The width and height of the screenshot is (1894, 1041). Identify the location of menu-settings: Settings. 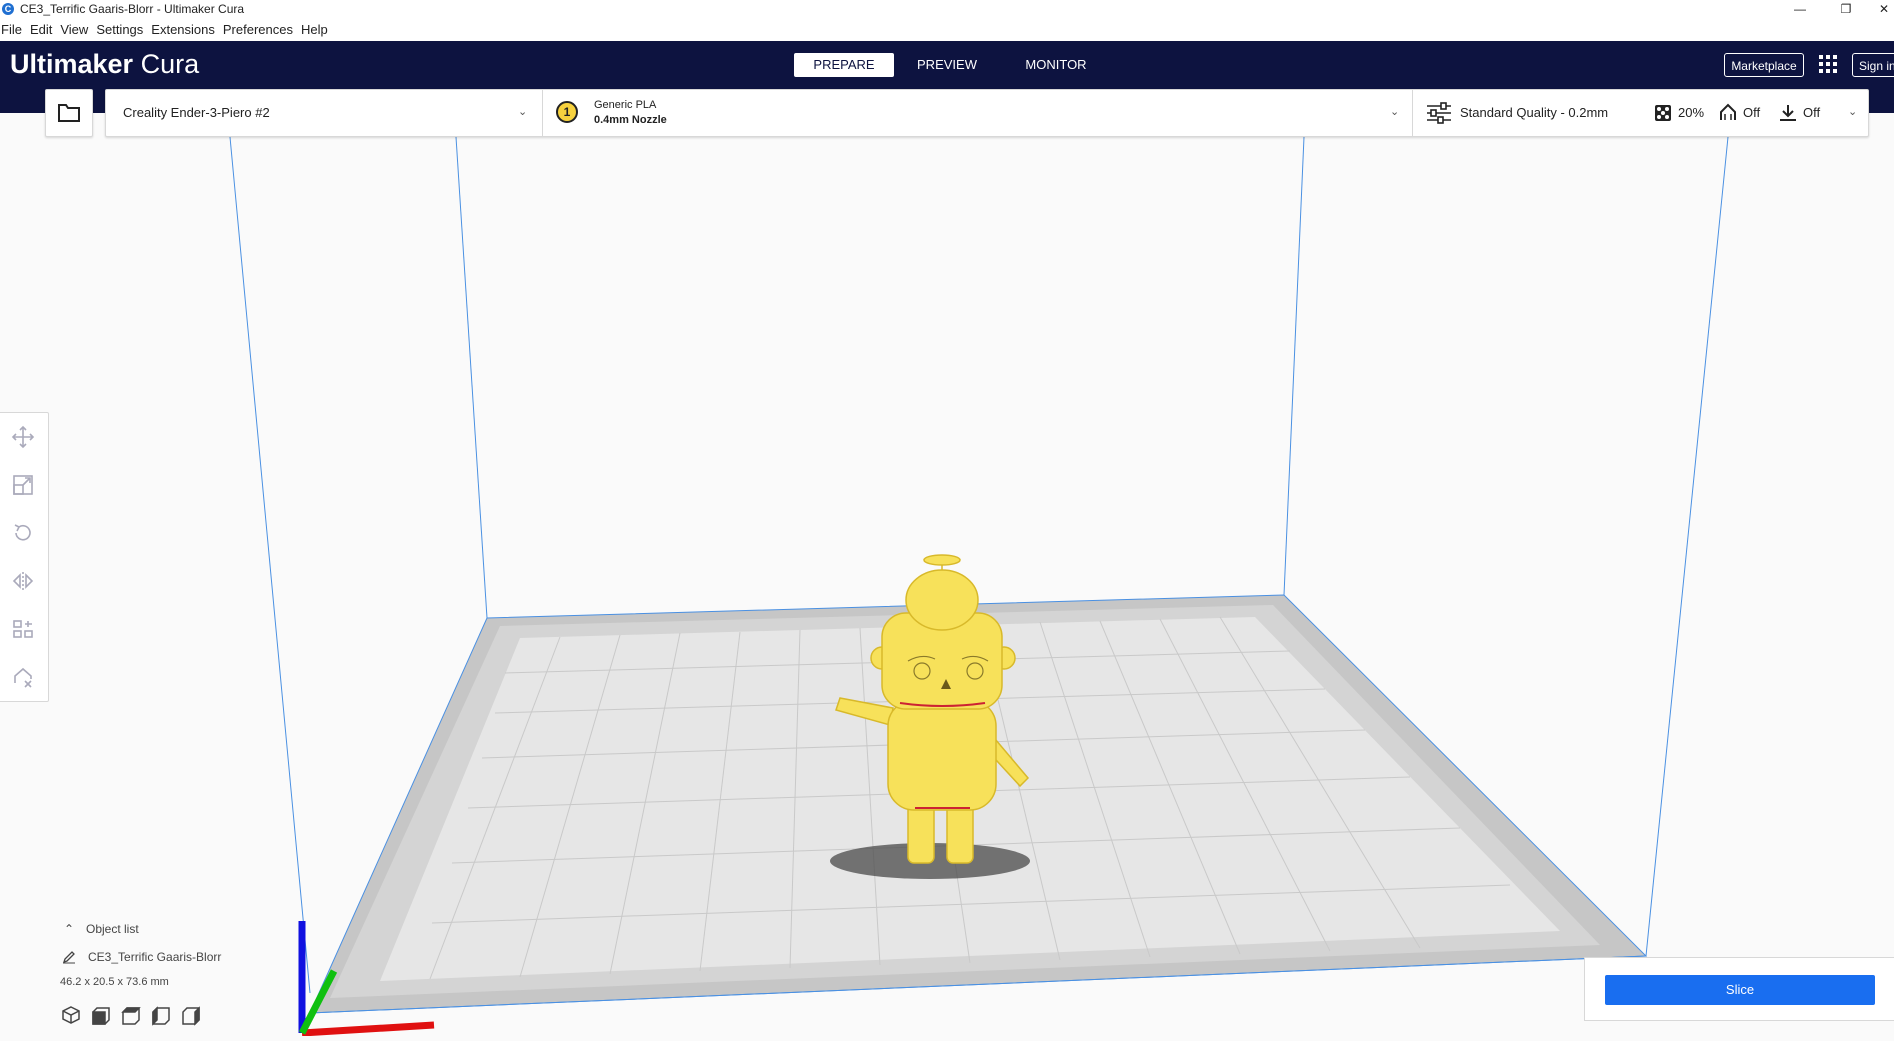
(121, 30).